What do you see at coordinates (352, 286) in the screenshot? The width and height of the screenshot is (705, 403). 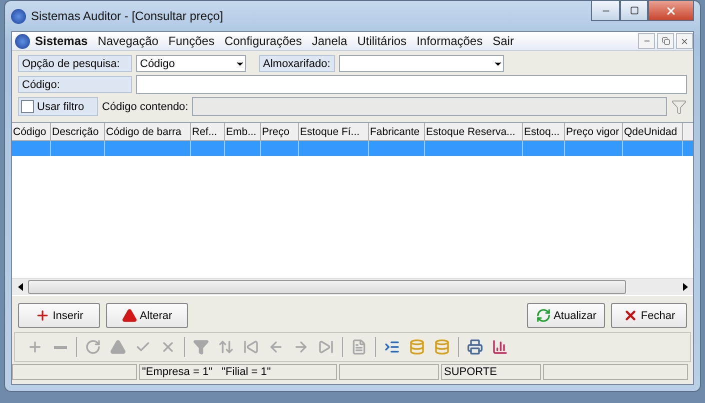 I see `horizontal-scrollbar` at bounding box center [352, 286].